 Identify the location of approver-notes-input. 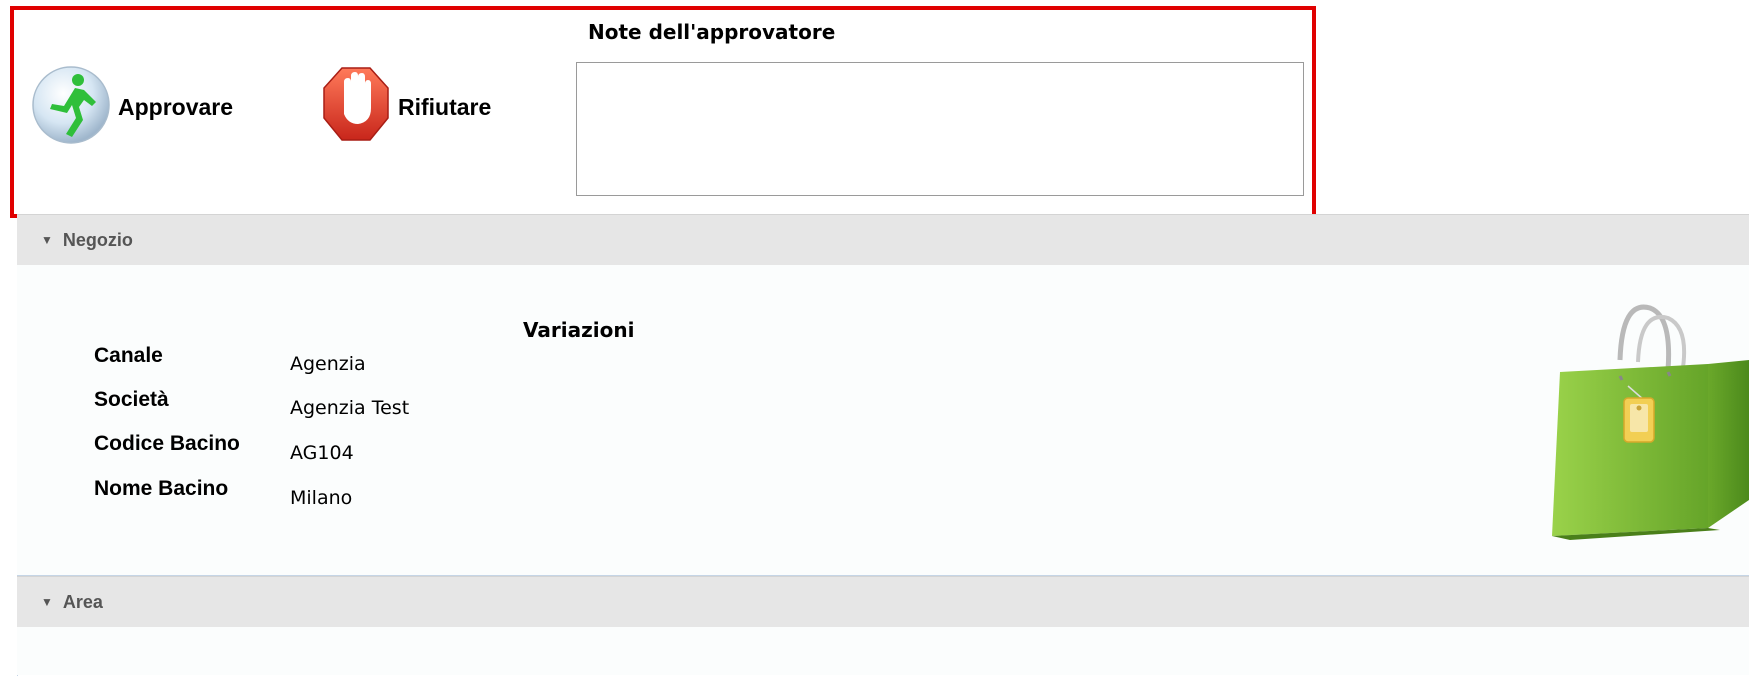
(940, 129).